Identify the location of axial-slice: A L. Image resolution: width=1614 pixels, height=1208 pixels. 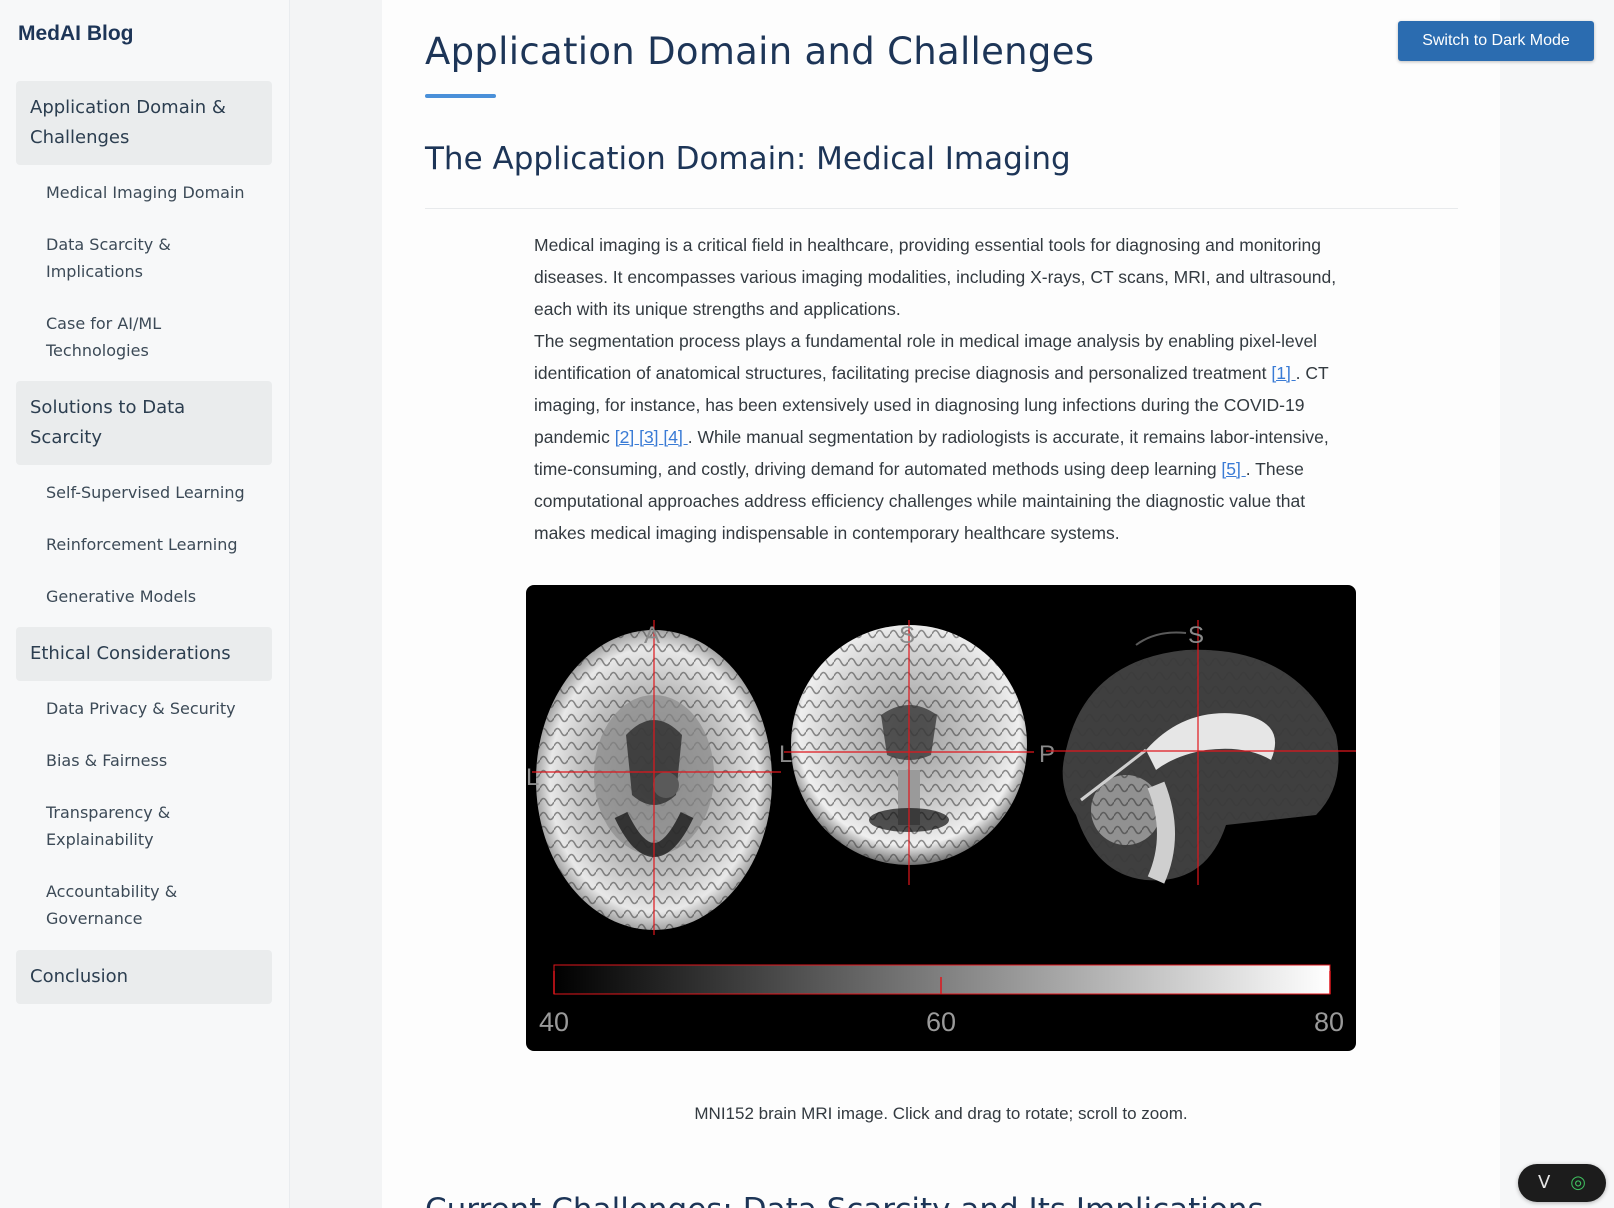
(653, 777).